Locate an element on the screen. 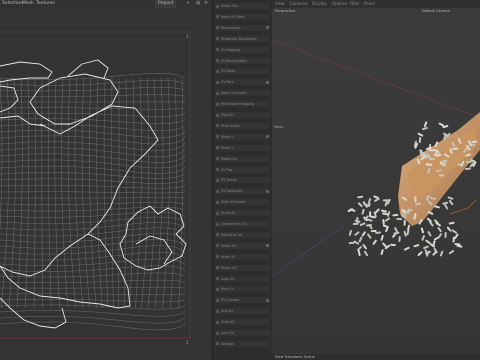 The height and width of the screenshot is (360, 480). viewport-menu-item: View is located at coordinates (280, 4).